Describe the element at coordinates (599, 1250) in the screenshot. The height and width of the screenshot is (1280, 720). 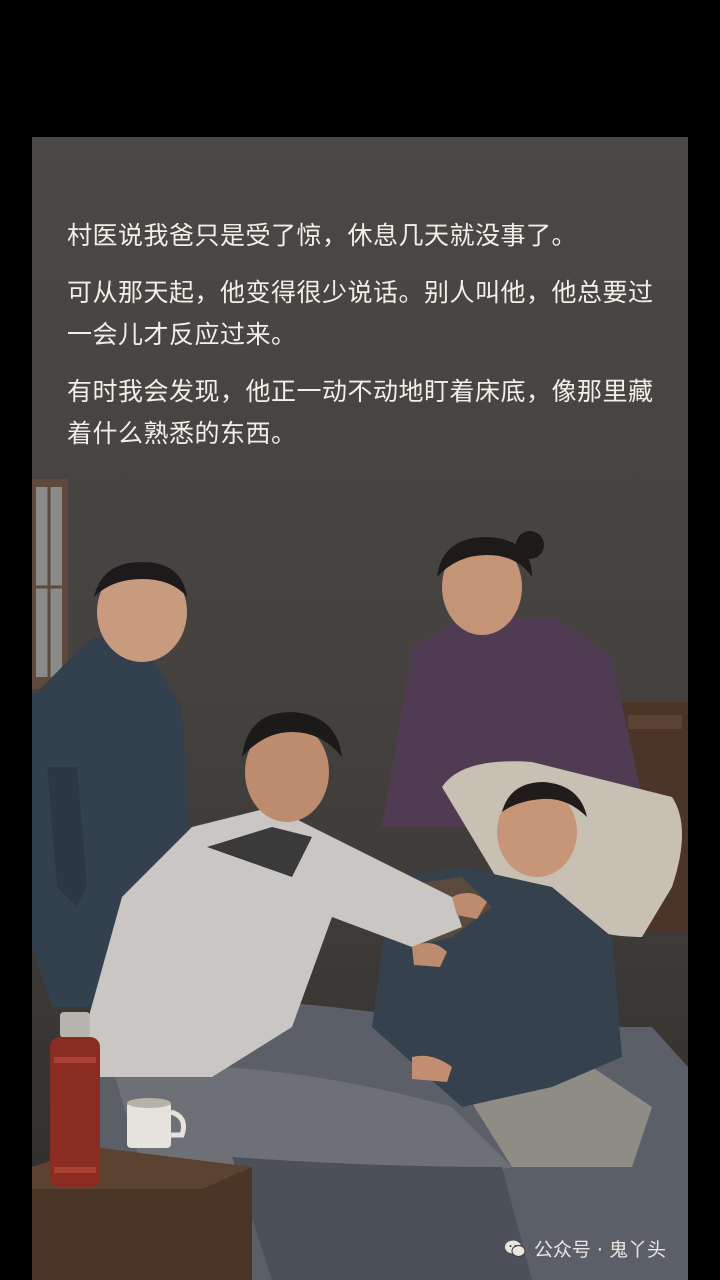
I see `watermark-text: 公众号 · 鬼丫头` at that location.